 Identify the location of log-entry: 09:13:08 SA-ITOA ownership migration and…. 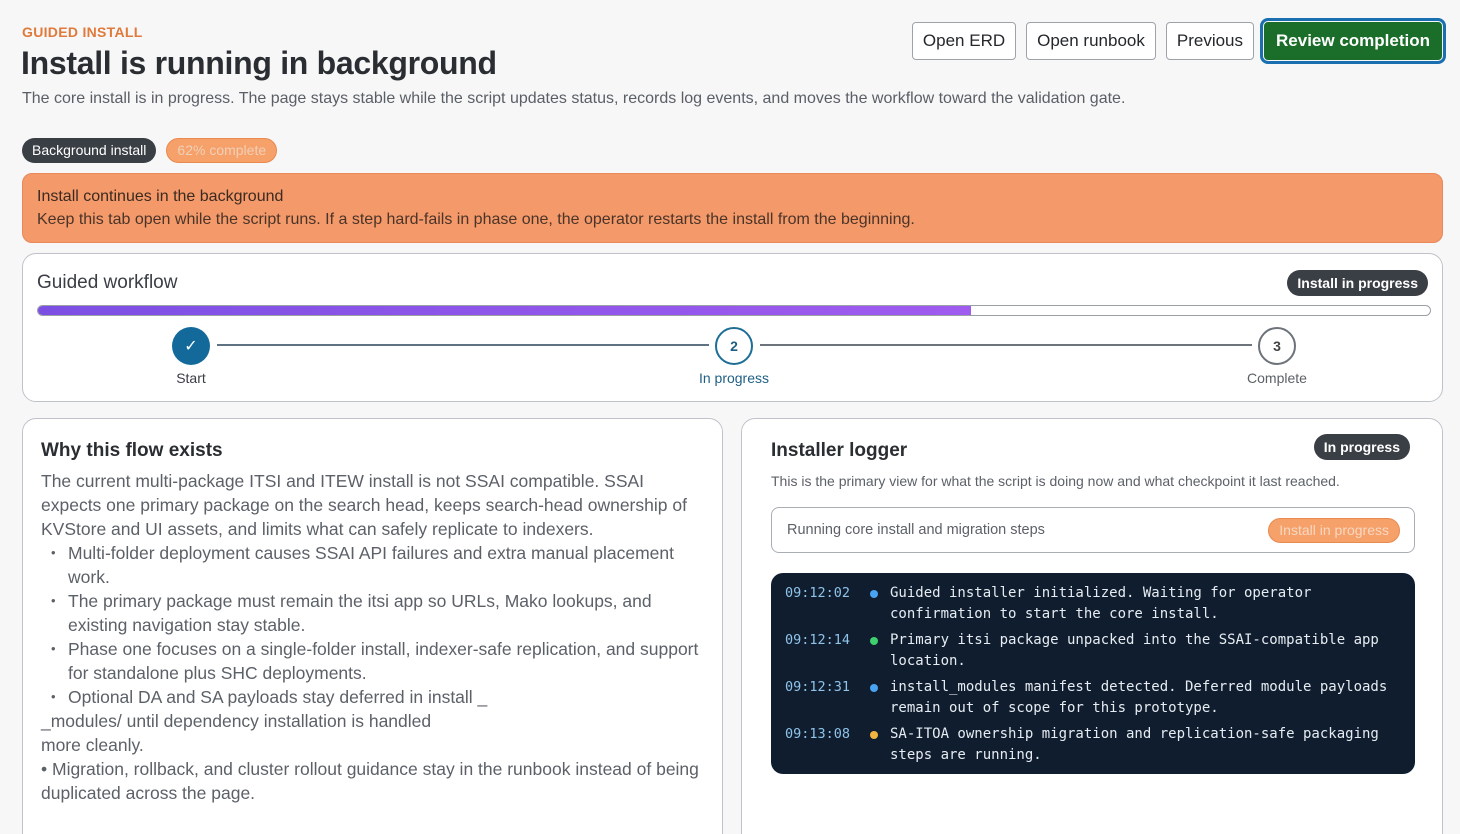
(1093, 745).